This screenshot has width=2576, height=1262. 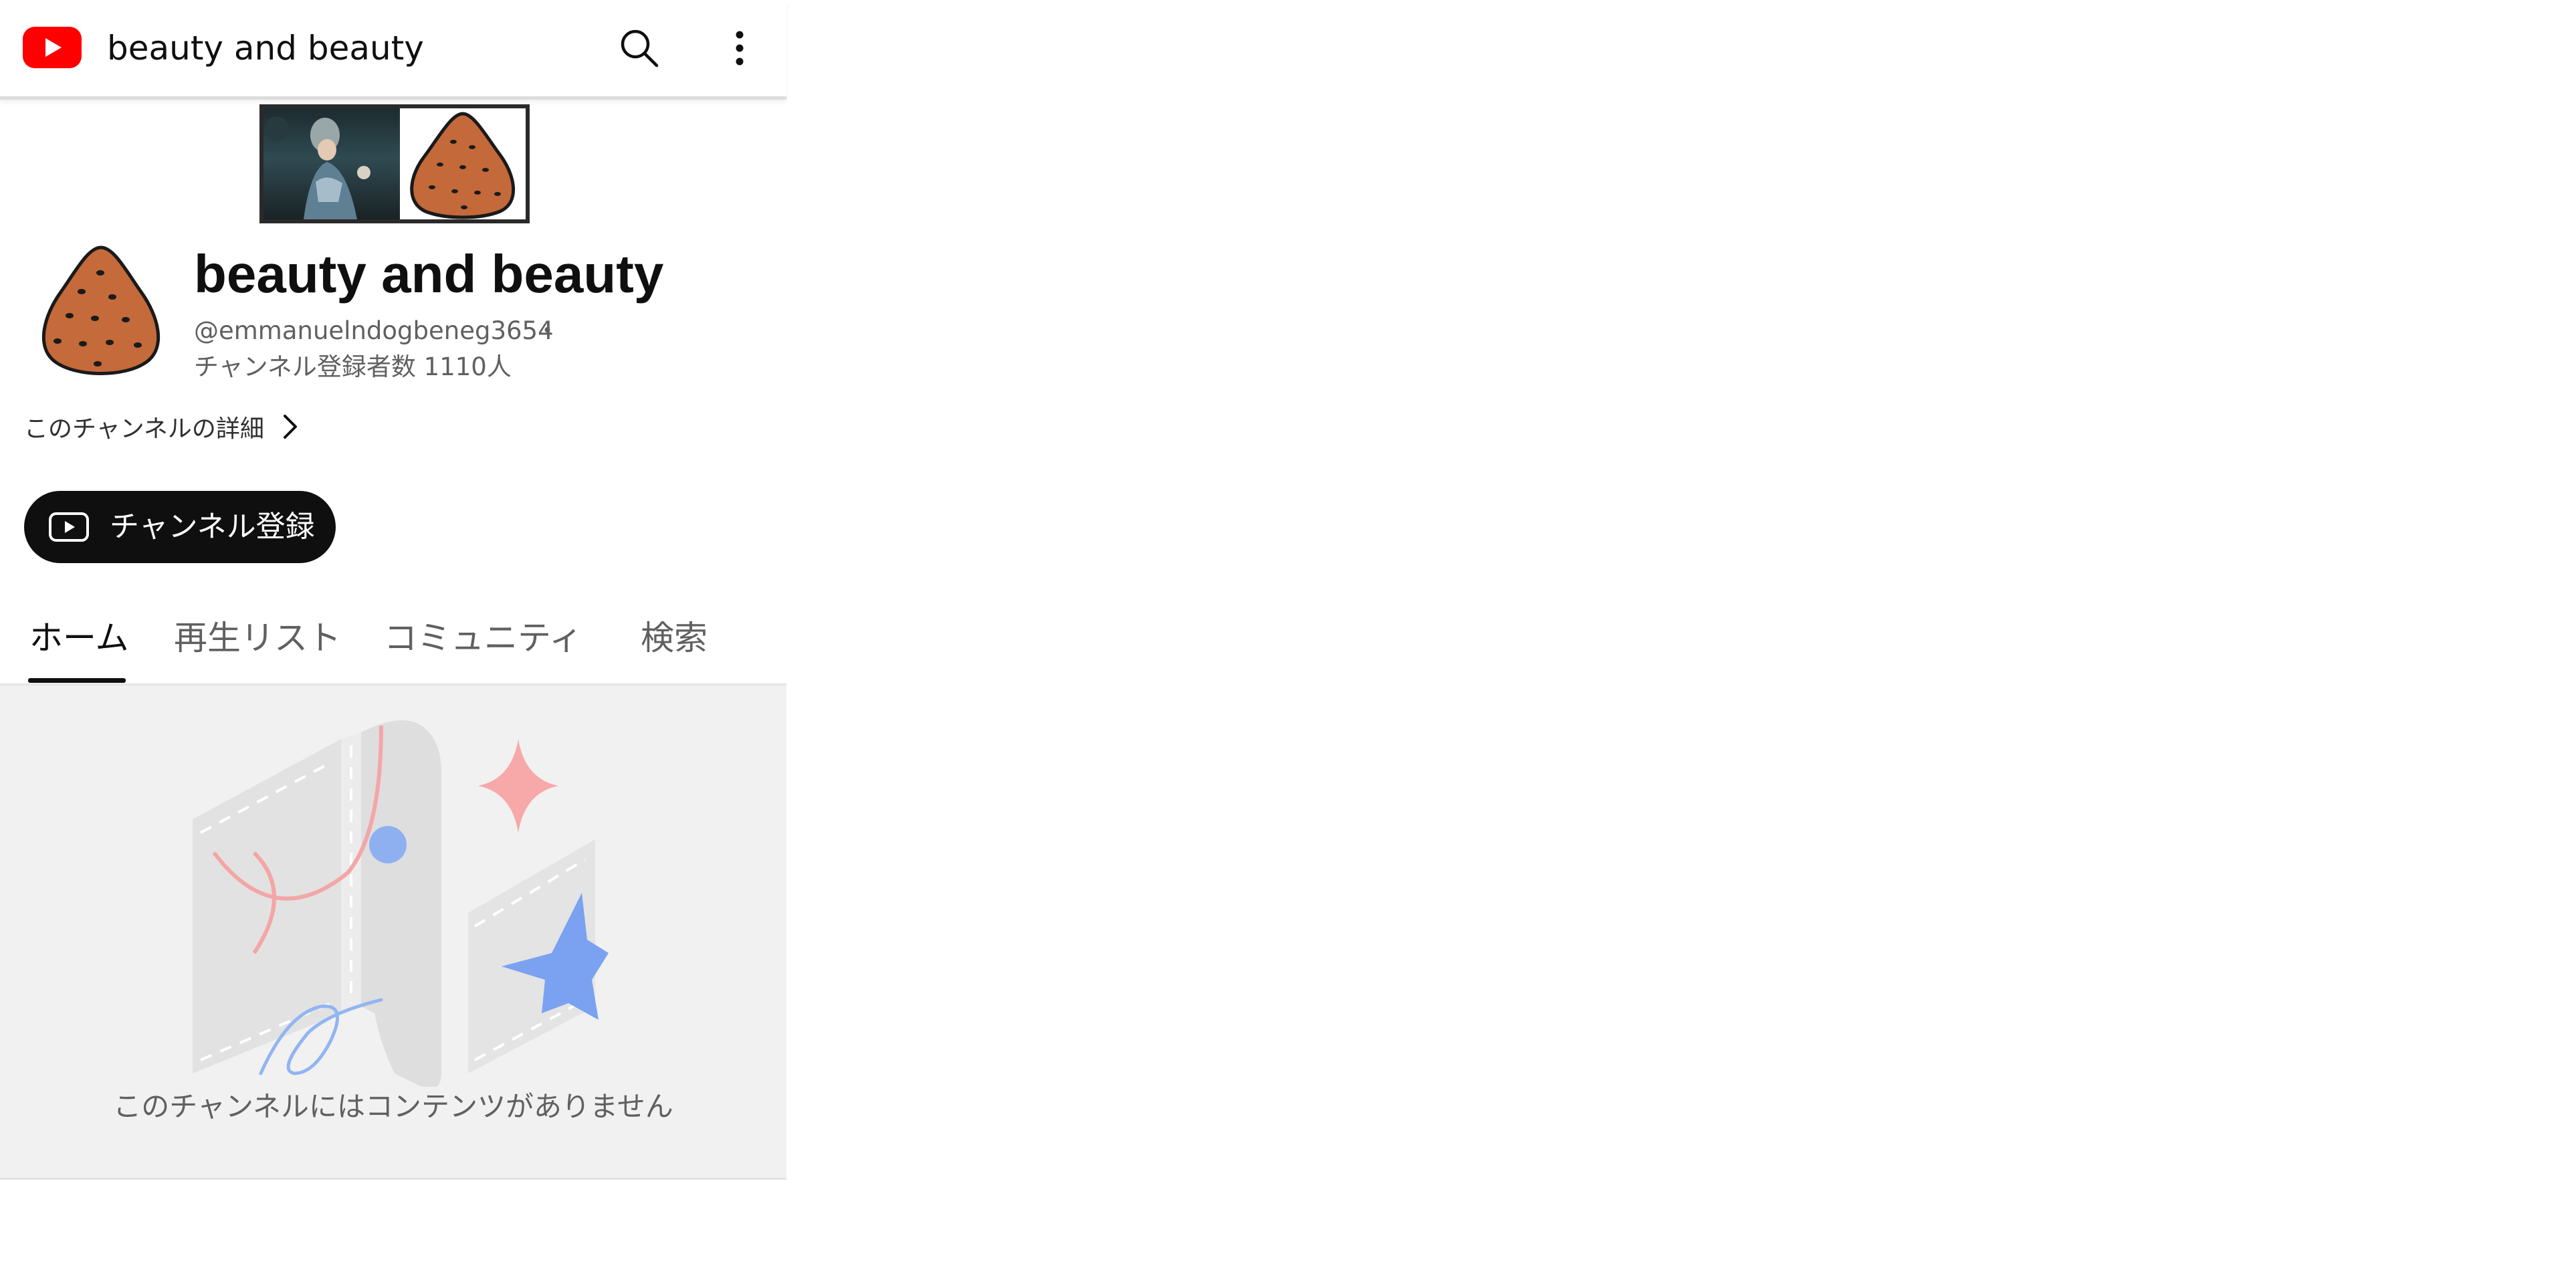 I want to click on tab-home: ホーム, so click(x=79, y=638).